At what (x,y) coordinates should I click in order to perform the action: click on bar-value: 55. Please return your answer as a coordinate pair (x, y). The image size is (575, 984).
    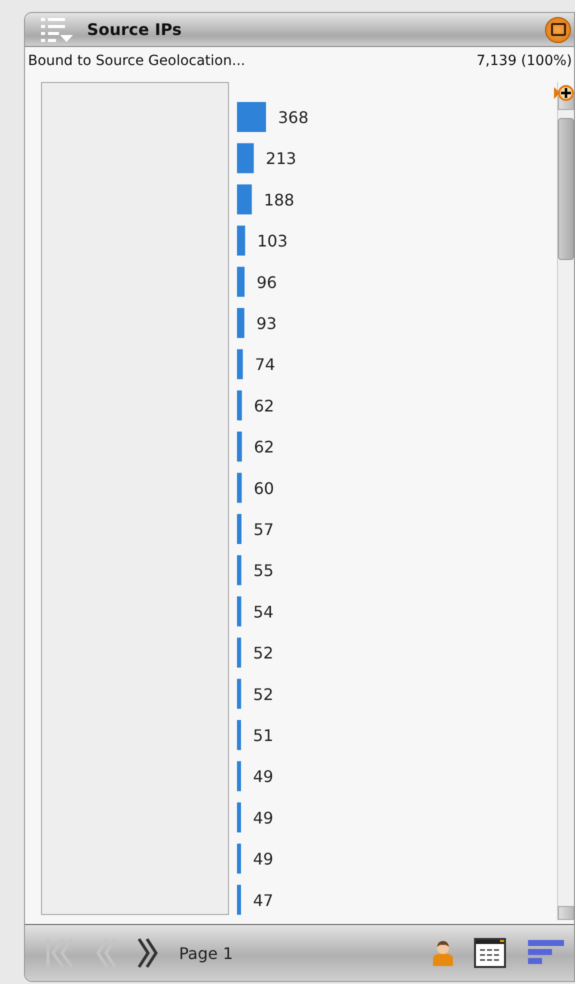
    Looking at the image, I should click on (263, 570).